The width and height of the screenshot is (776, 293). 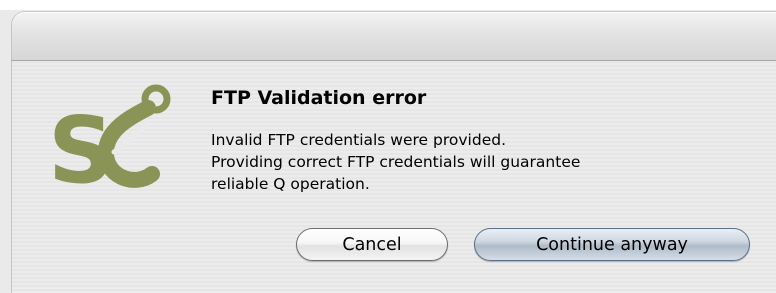 What do you see at coordinates (372, 244) in the screenshot?
I see `cancel-button: Cancel` at bounding box center [372, 244].